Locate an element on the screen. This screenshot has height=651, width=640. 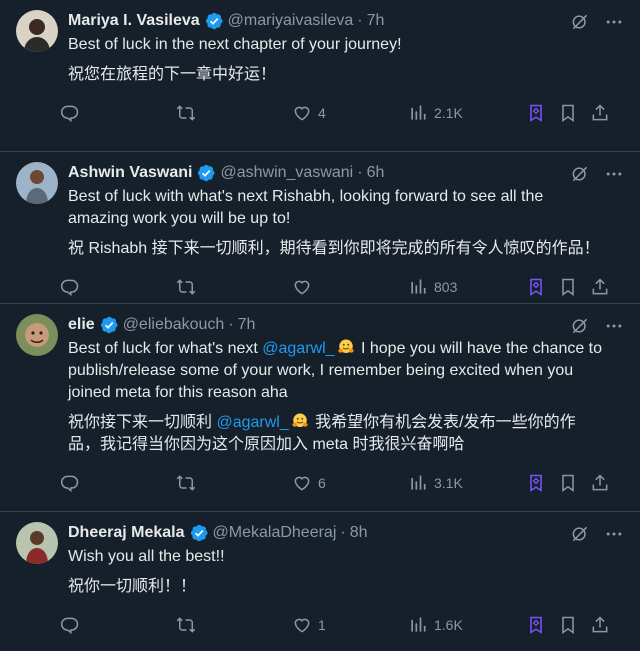
like-button: 1 is located at coordinates (309, 625).